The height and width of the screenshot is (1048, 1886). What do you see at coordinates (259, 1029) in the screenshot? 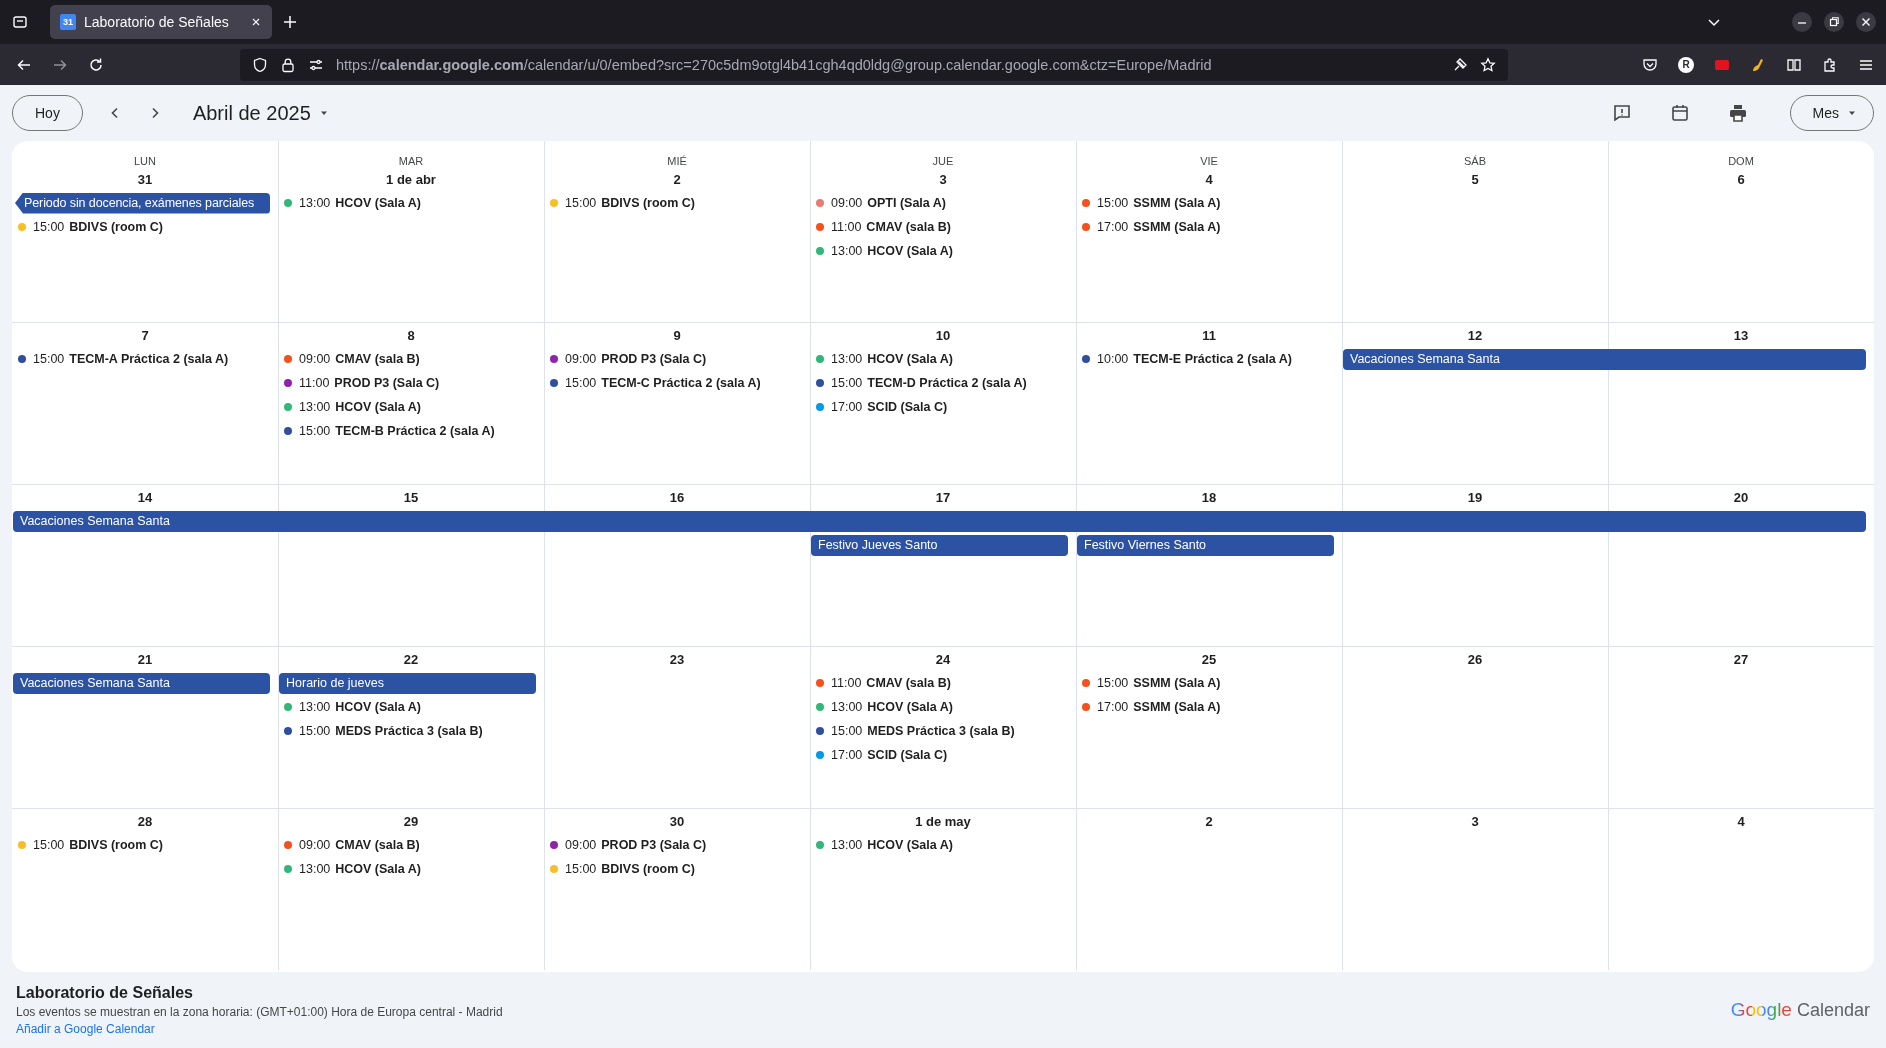
I see `add-to-calendar-link: Añadir a Google Calendar` at bounding box center [259, 1029].